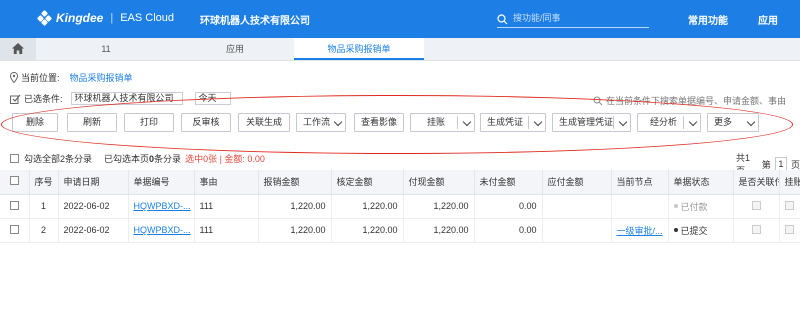 Image resolution: width=800 pixels, height=310 pixels. I want to click on col-apply-date: 申请日期, so click(93, 182).